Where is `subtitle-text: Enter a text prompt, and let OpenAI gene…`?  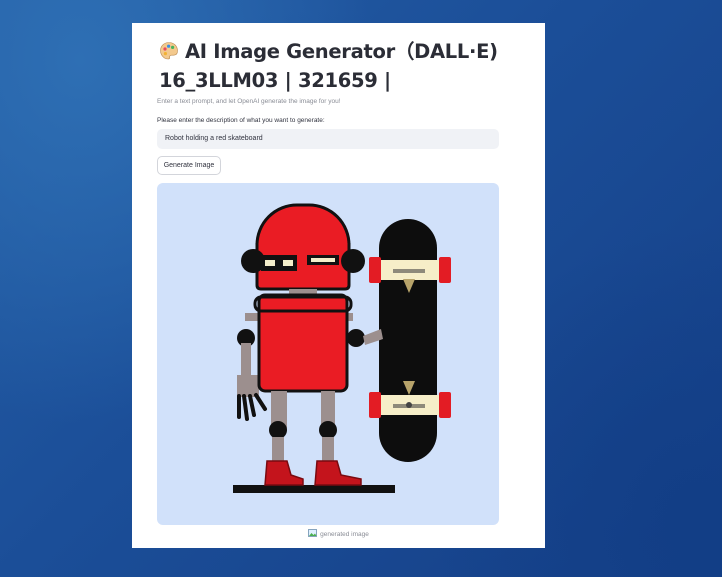 subtitle-text: Enter a text prompt, and let OpenAI gene… is located at coordinates (249, 101).